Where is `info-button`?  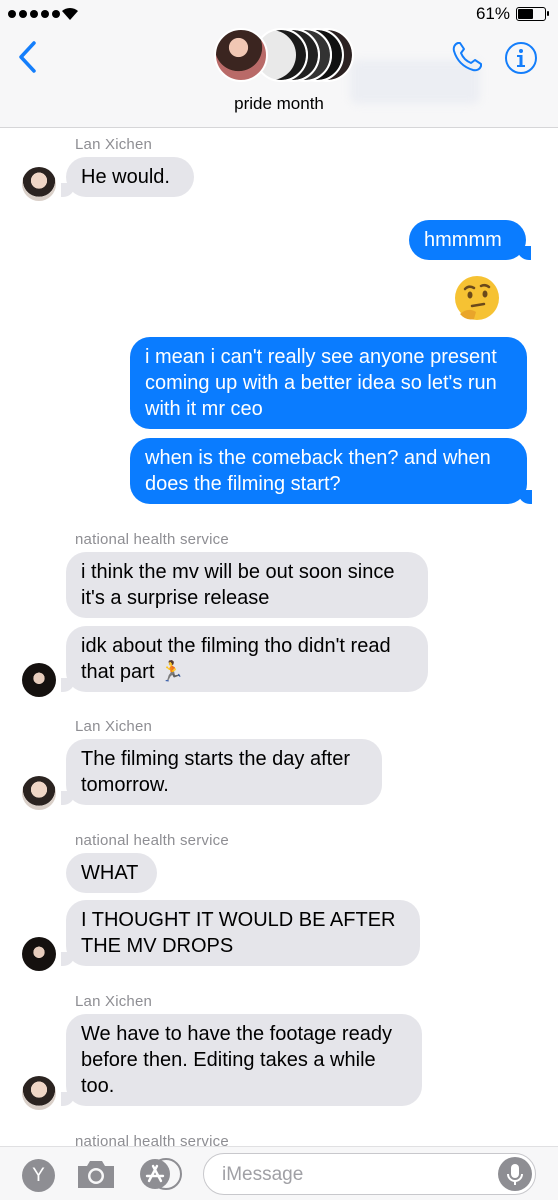 info-button is located at coordinates (521, 60).